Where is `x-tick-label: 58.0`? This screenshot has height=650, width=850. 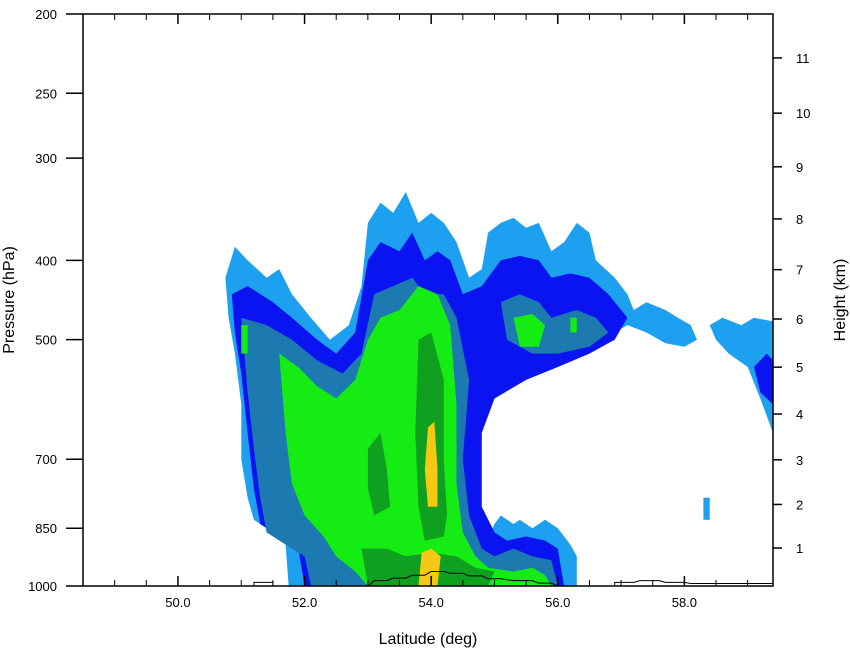 x-tick-label: 58.0 is located at coordinates (684, 602).